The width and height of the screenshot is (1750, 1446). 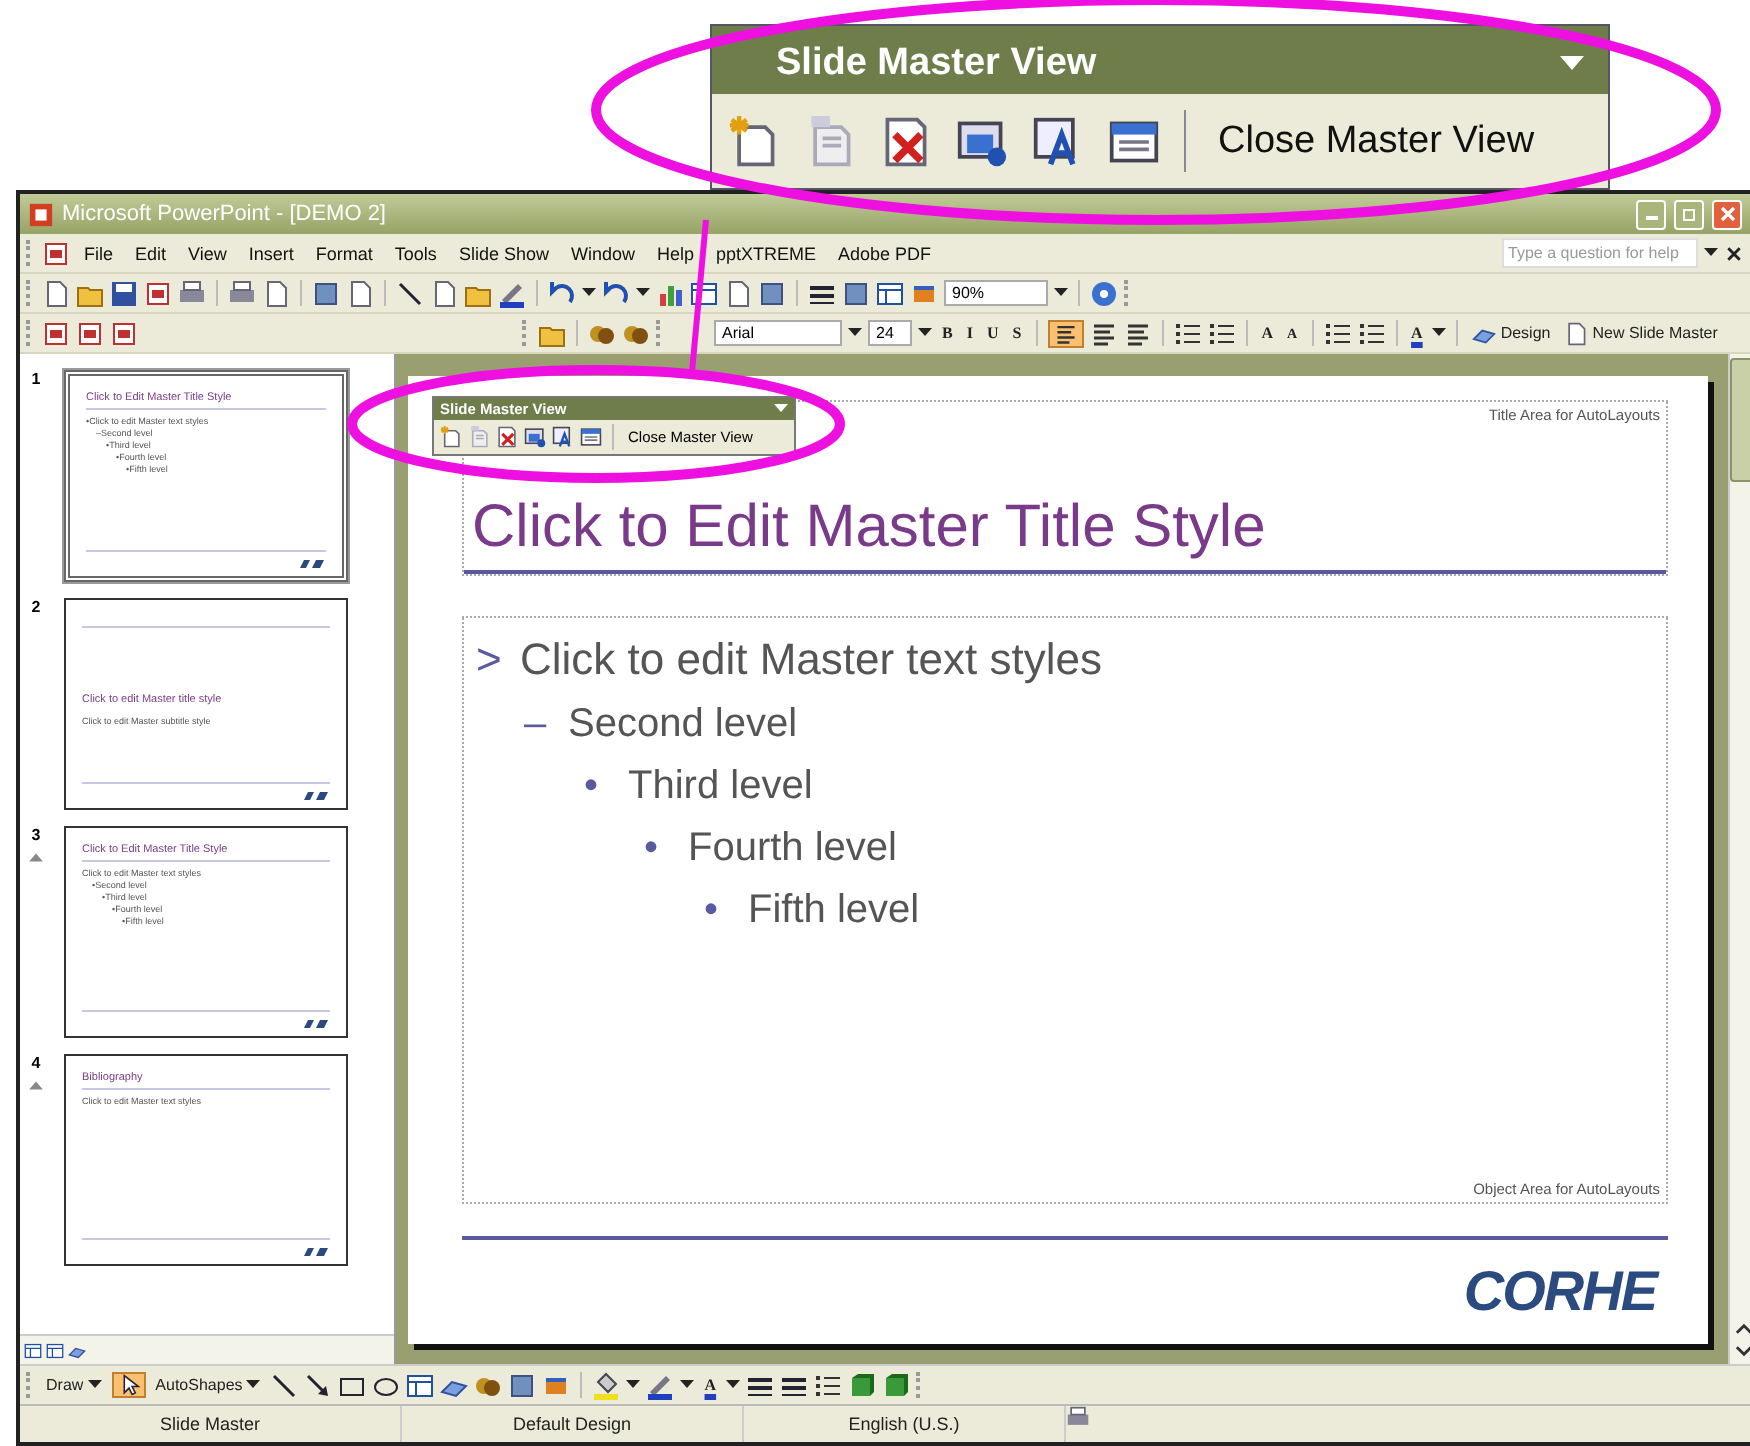 What do you see at coordinates (675, 253) in the screenshot?
I see `menu-item: Help` at bounding box center [675, 253].